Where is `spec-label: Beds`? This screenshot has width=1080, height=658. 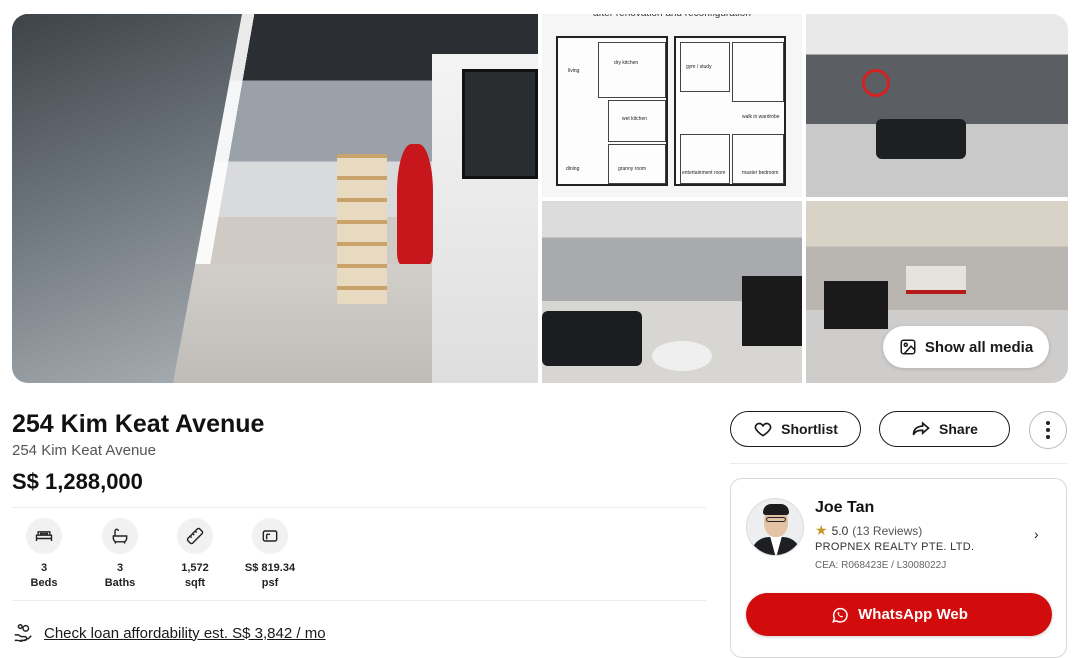
spec-label: Beds is located at coordinates (44, 583).